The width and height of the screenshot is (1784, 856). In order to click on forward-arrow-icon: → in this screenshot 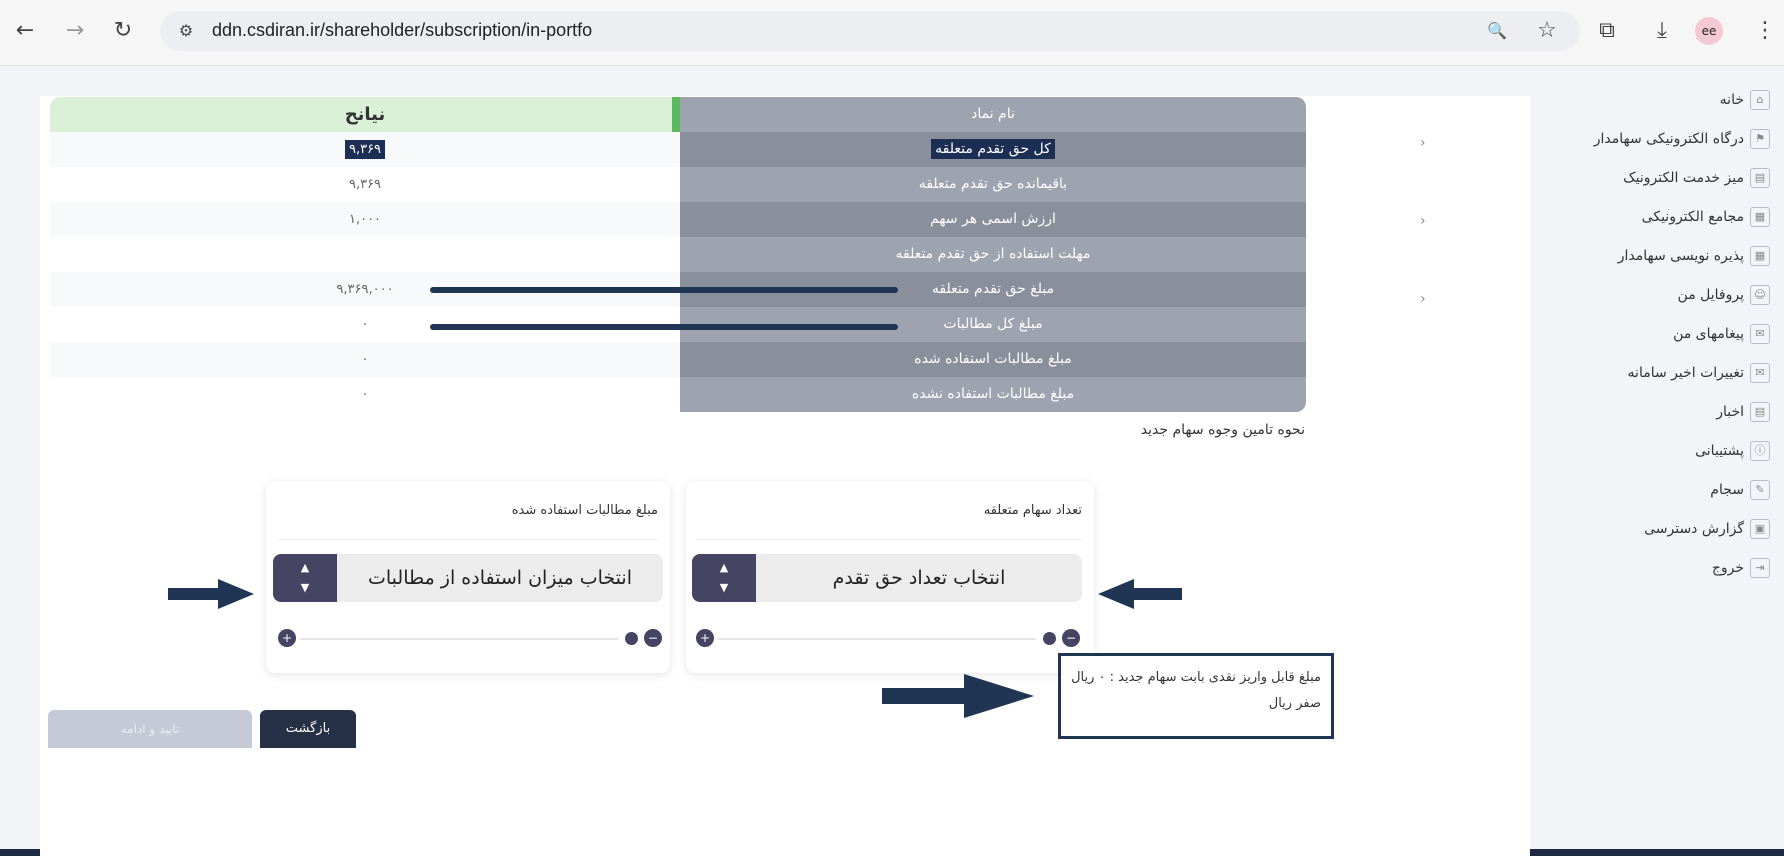, I will do `click(75, 31)`.